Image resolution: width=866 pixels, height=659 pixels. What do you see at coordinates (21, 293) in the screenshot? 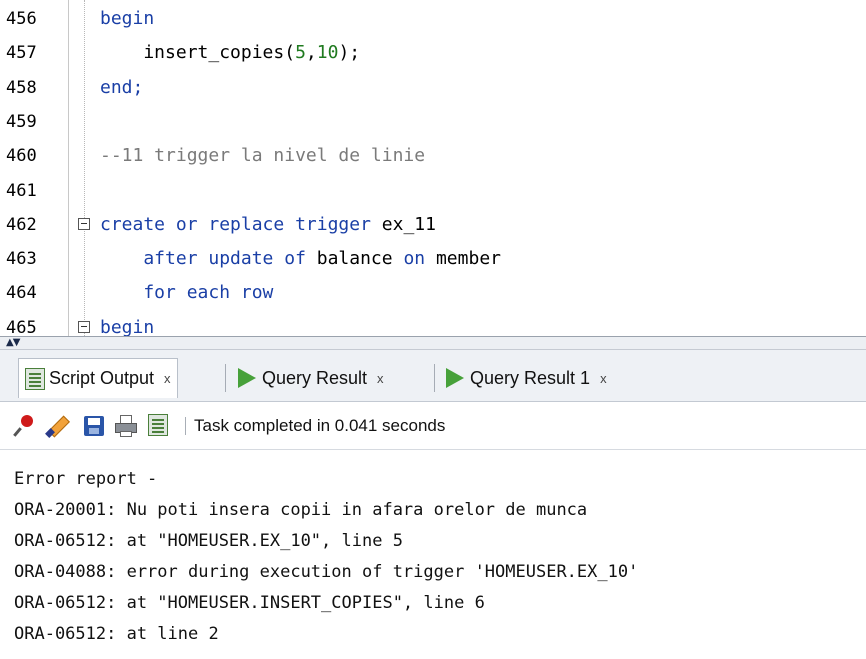
I see `line-number: 464` at bounding box center [21, 293].